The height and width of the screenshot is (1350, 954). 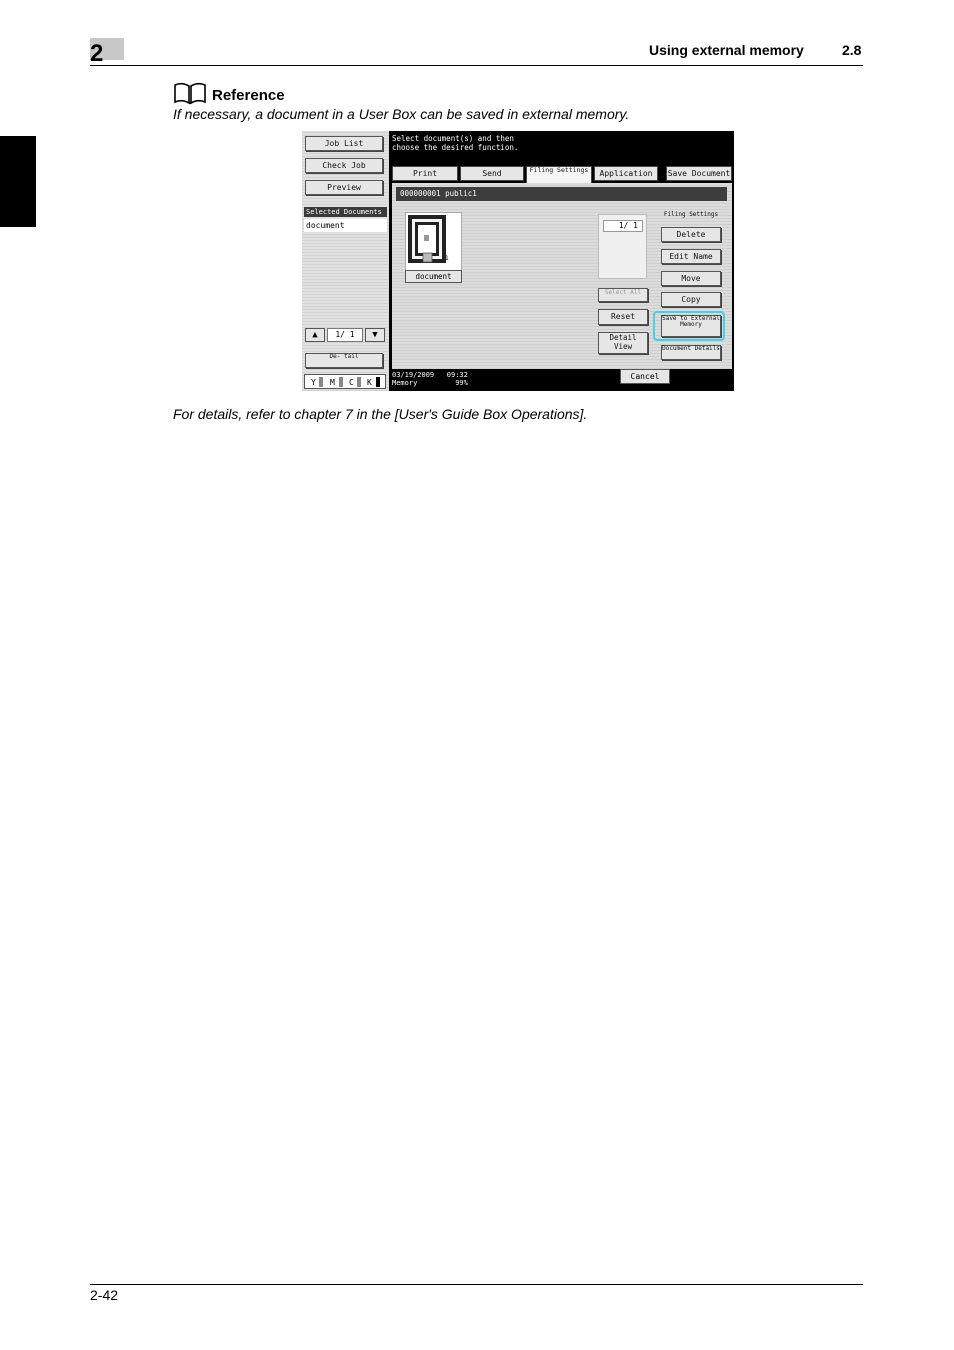 What do you see at coordinates (321, 382) in the screenshot?
I see `toner-y-bar` at bounding box center [321, 382].